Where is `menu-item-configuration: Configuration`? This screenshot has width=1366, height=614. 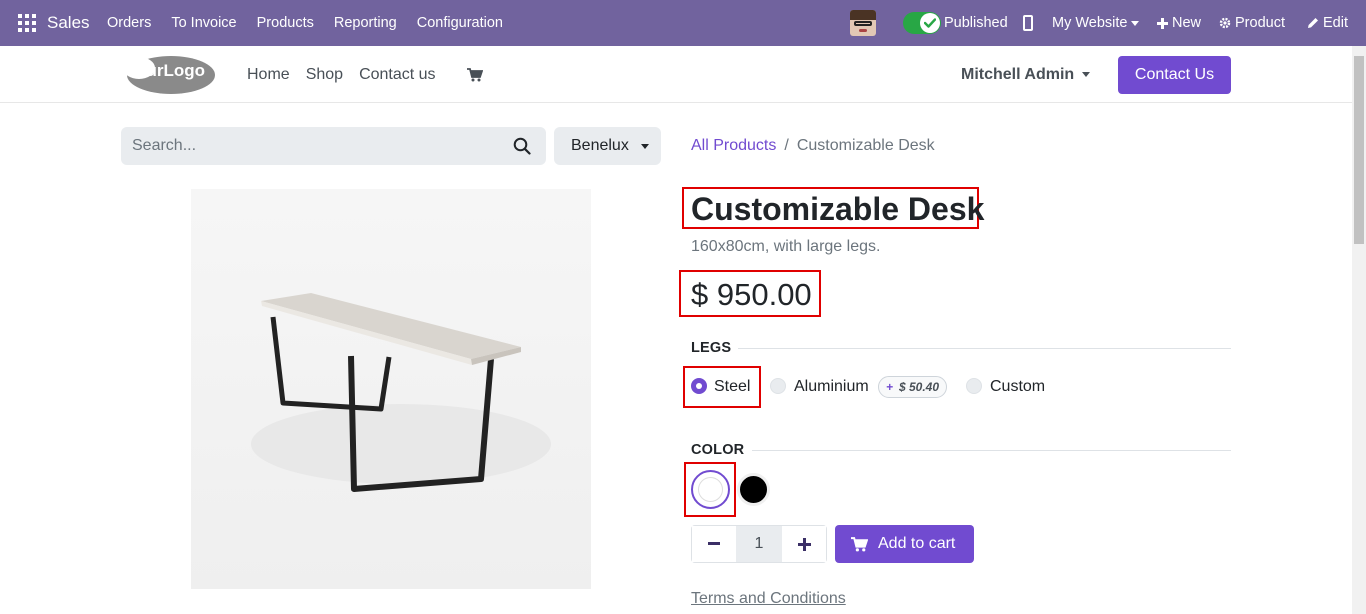
menu-item-configuration: Configuration is located at coordinates (460, 23).